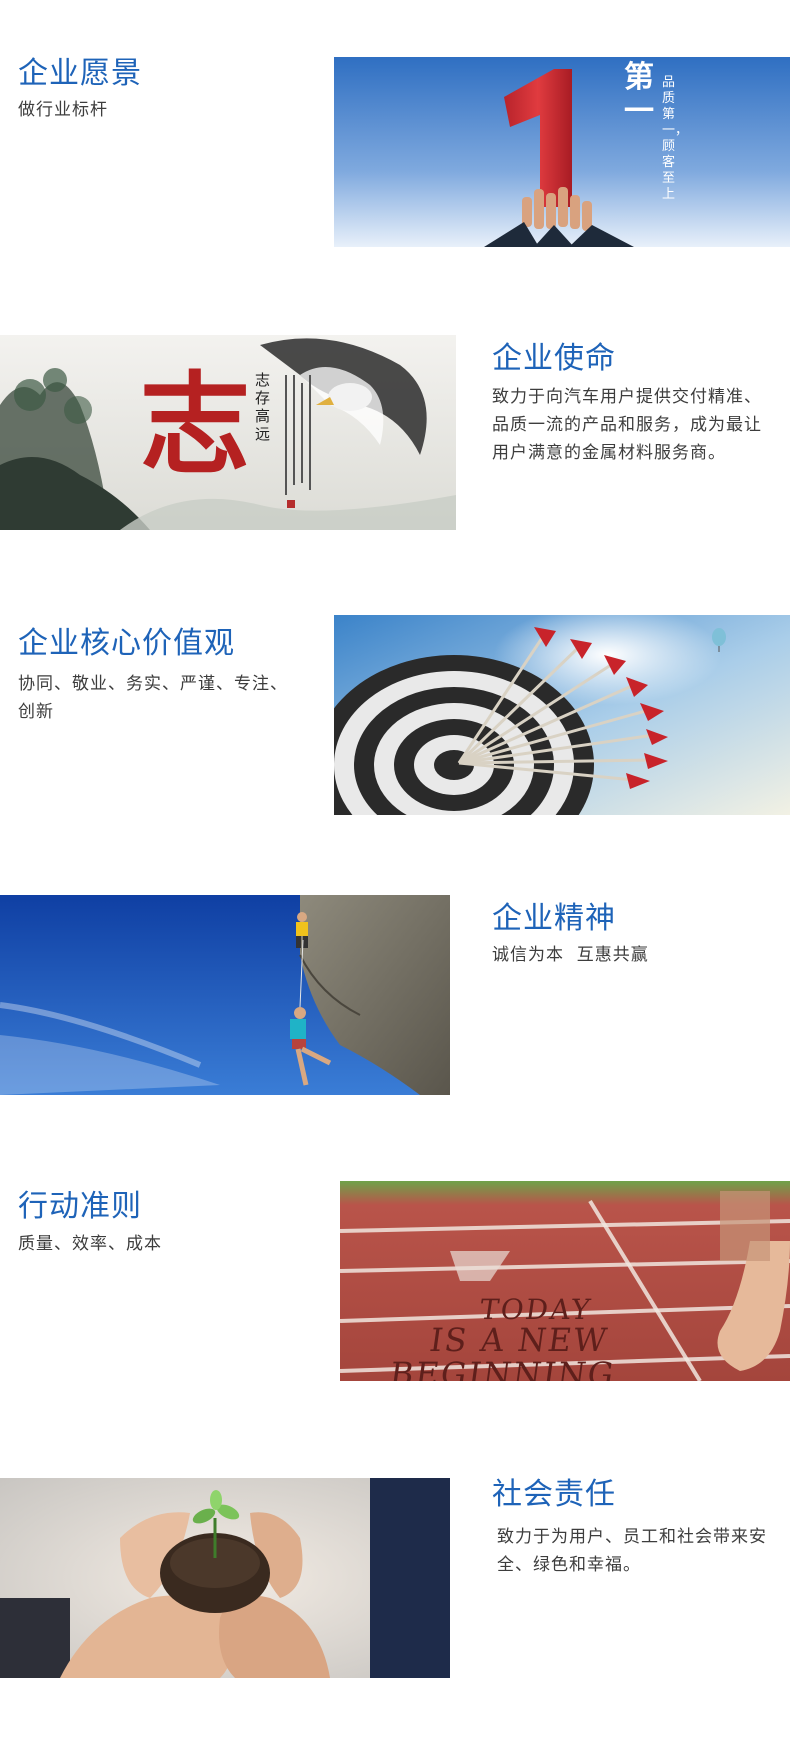 The width and height of the screenshot is (800, 1750). I want to click on mission-image: 志 志存高远, so click(228, 432).